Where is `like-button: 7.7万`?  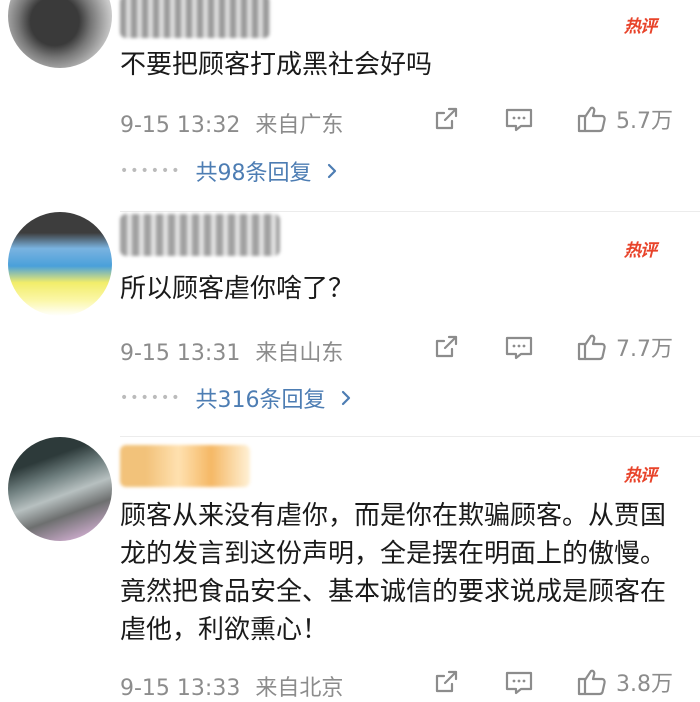
like-button: 7.7万 is located at coordinates (624, 347).